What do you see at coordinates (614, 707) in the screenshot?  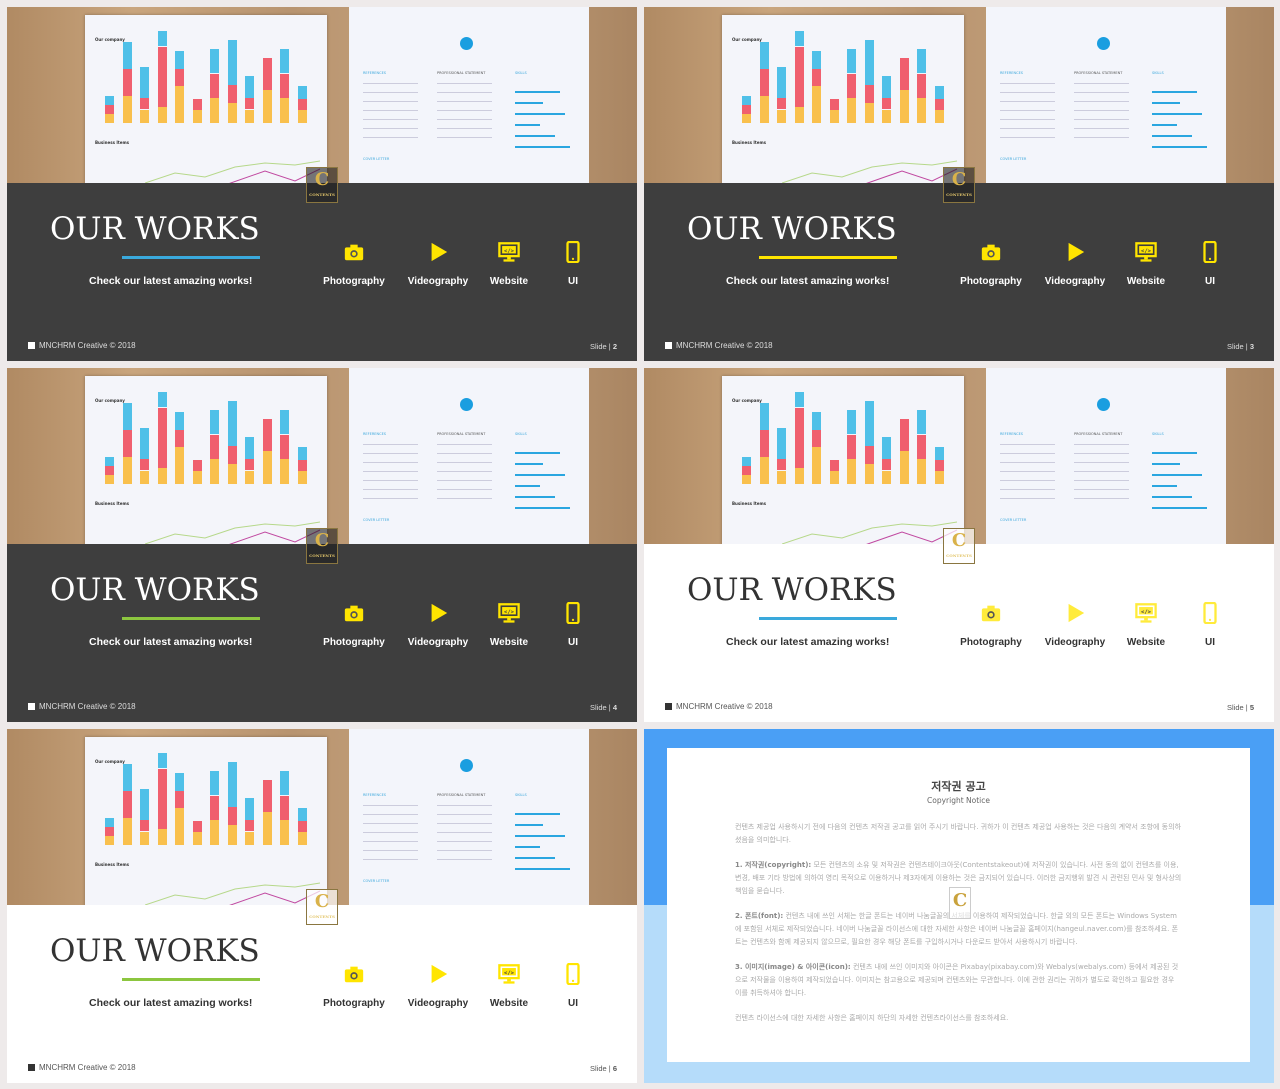 I see `slide-number-value: 4` at bounding box center [614, 707].